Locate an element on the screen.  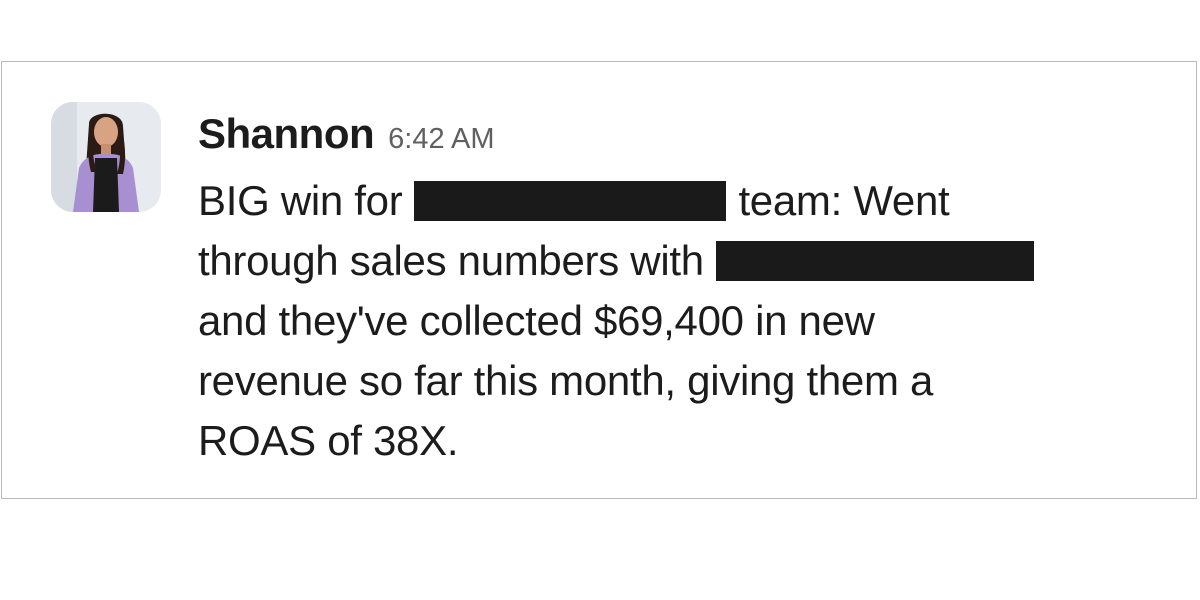
message-timestamp: 6:42 AM is located at coordinates (441, 139).